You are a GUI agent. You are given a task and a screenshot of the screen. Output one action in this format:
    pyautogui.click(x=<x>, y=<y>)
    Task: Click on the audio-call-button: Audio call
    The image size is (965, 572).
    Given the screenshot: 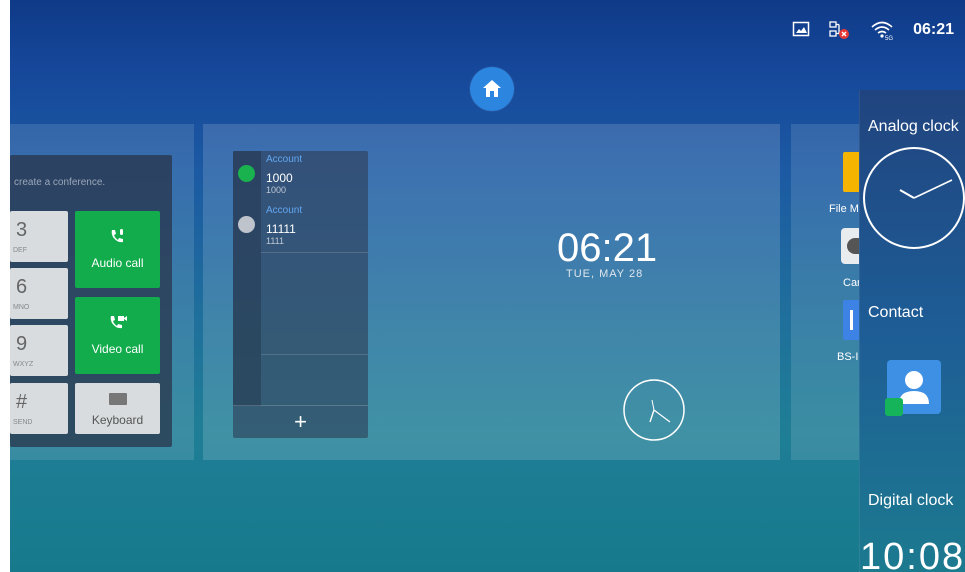 What is the action you would take?
    pyautogui.click(x=117, y=249)
    